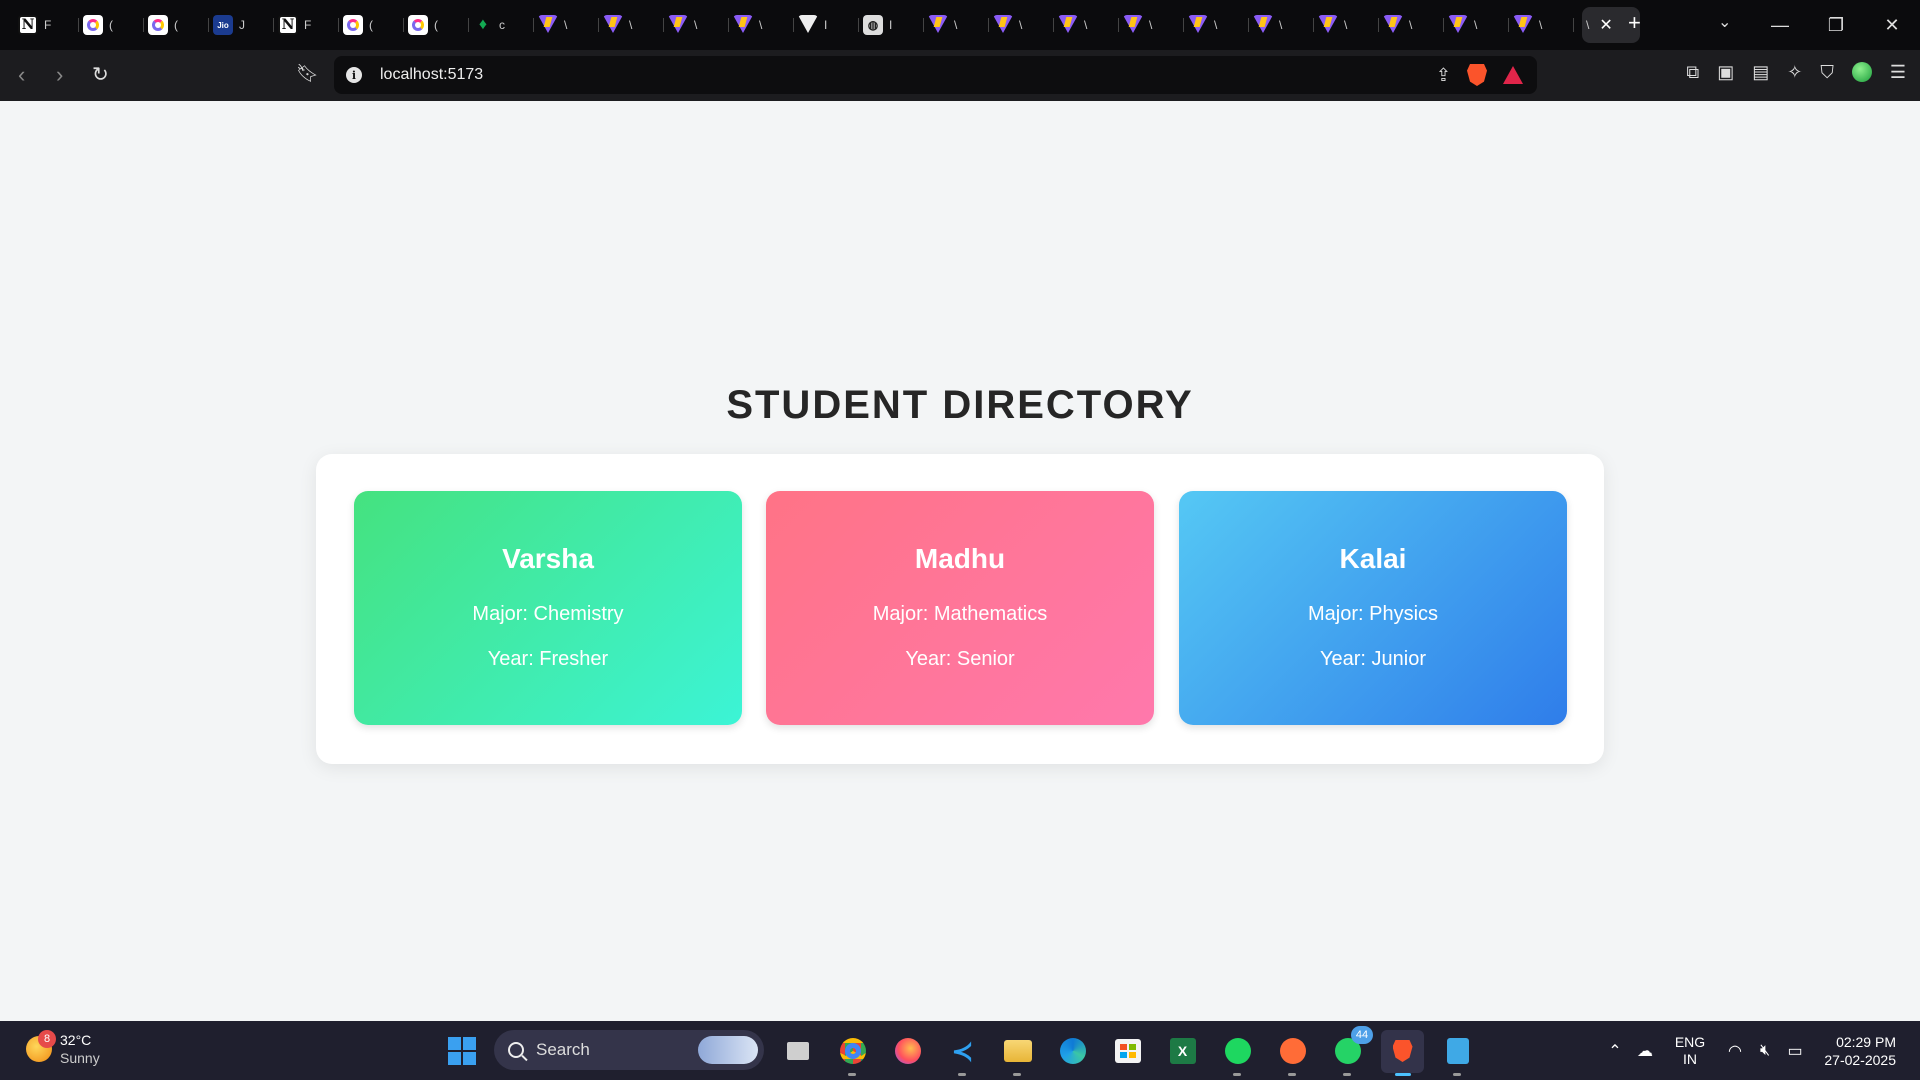  What do you see at coordinates (1021, 25) in the screenshot?
I see `tab-vite-6: \` at bounding box center [1021, 25].